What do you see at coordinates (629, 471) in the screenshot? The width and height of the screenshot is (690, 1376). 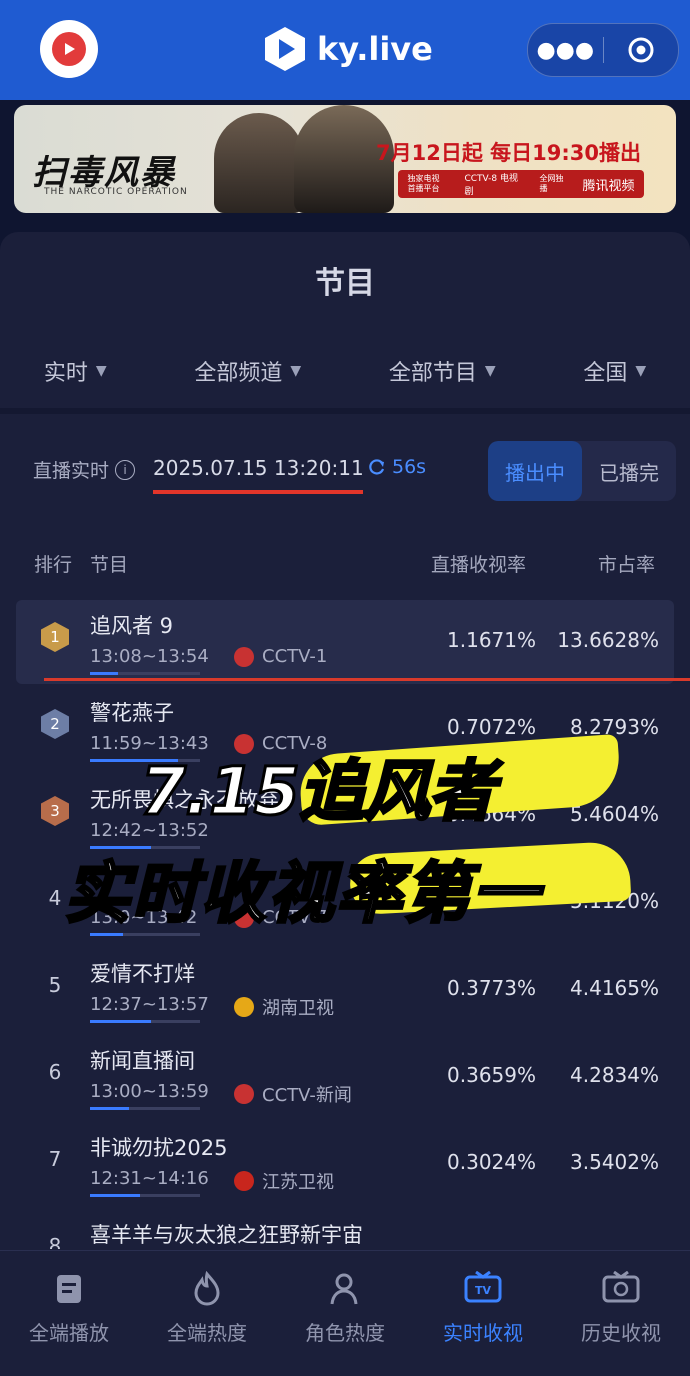 I see `tab-finished: 已播完` at bounding box center [629, 471].